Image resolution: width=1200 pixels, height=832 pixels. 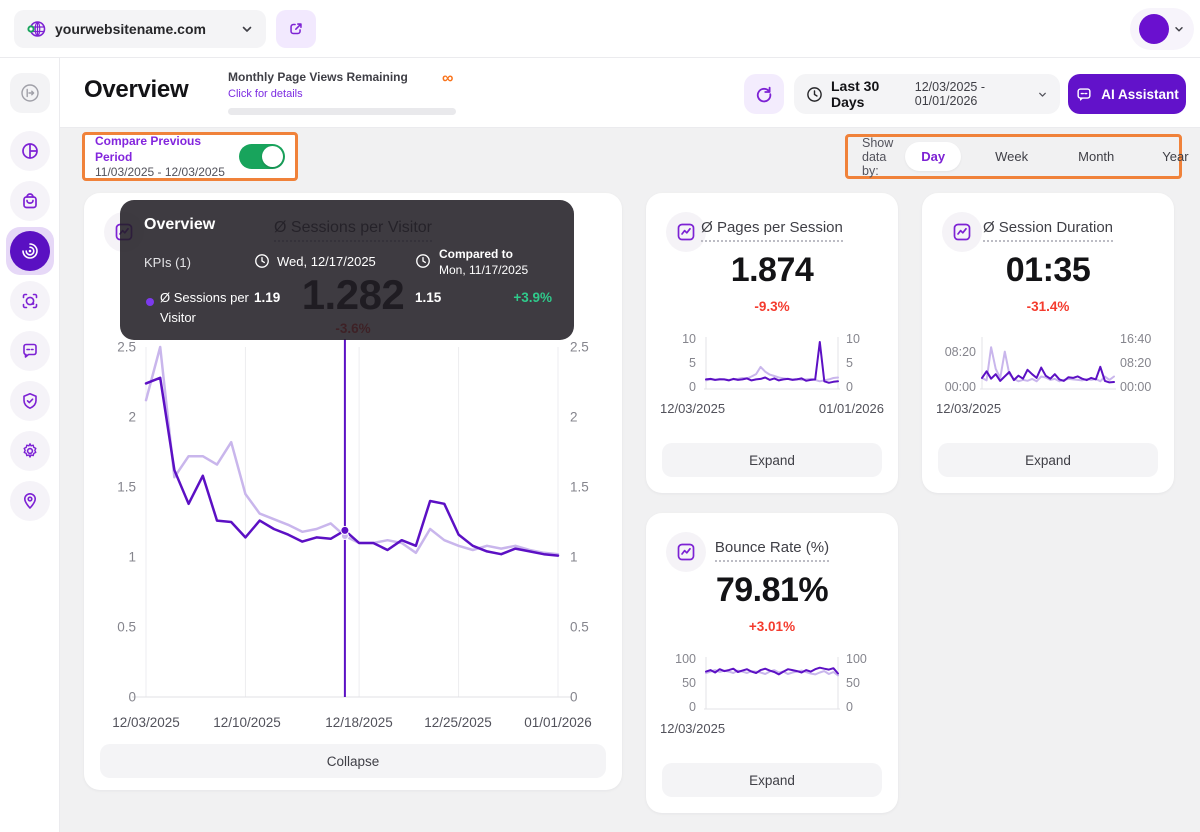 What do you see at coordinates (29, 351) in the screenshot?
I see `sidebar-item-feedback` at bounding box center [29, 351].